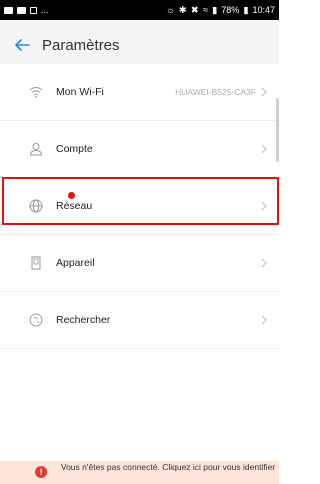 The image size is (320, 484). Describe the element at coordinates (71, 195) in the screenshot. I see `click-marker` at that location.